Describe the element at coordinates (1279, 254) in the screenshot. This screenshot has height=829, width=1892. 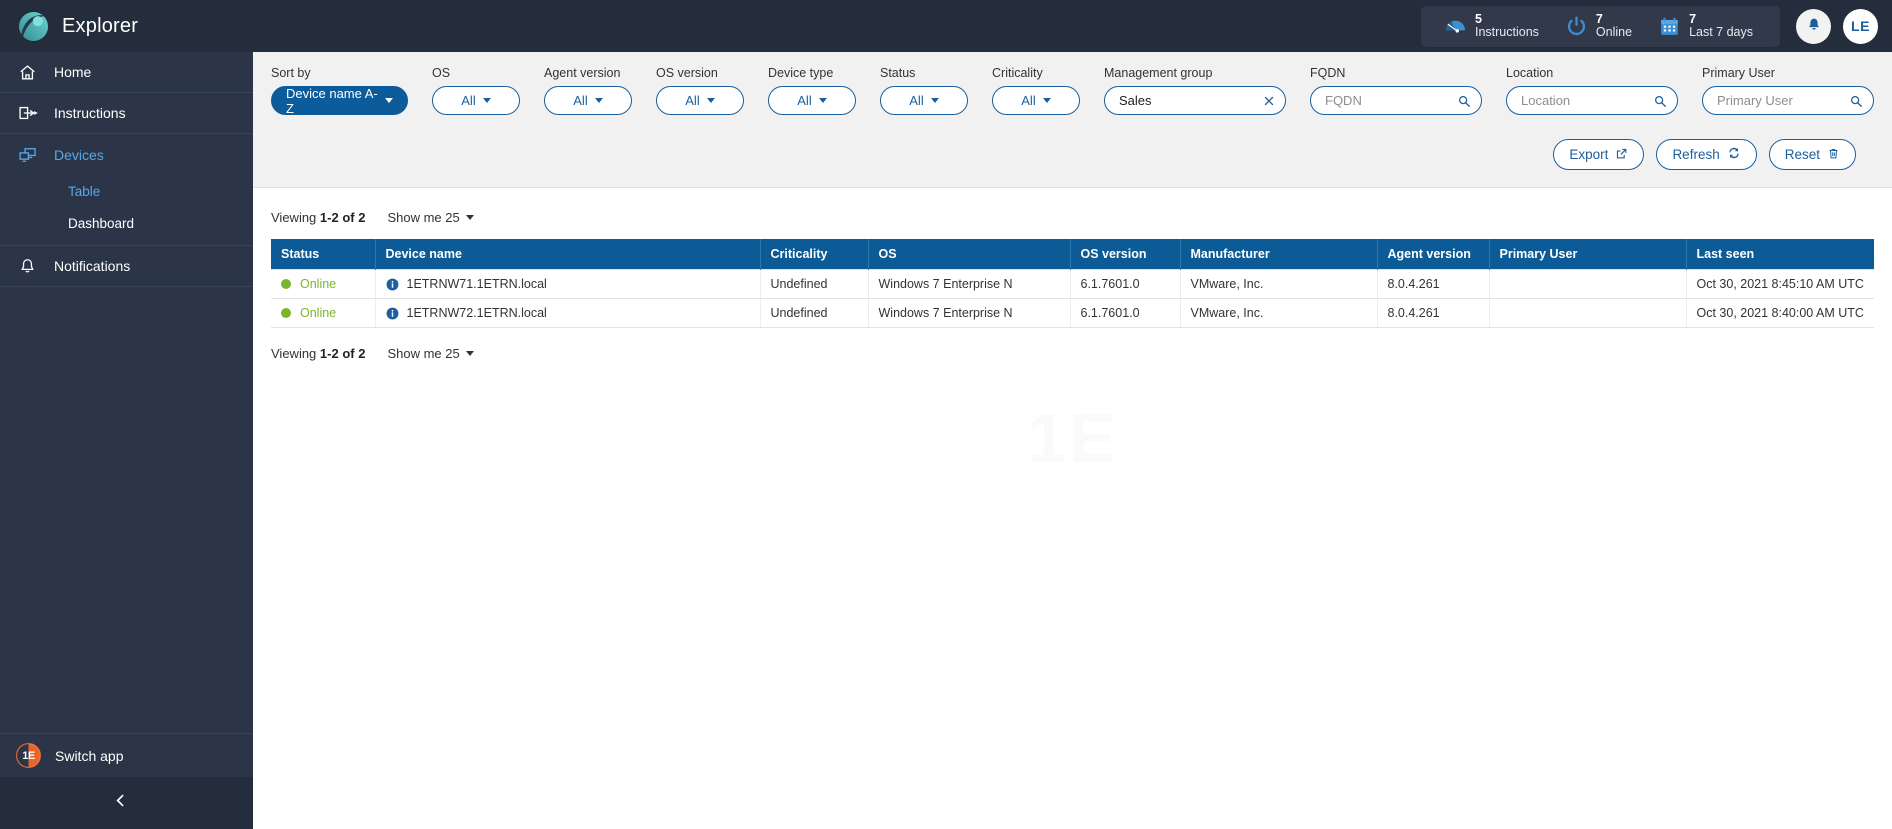
I see `column-header-manufacturer: Manufacturer` at that location.